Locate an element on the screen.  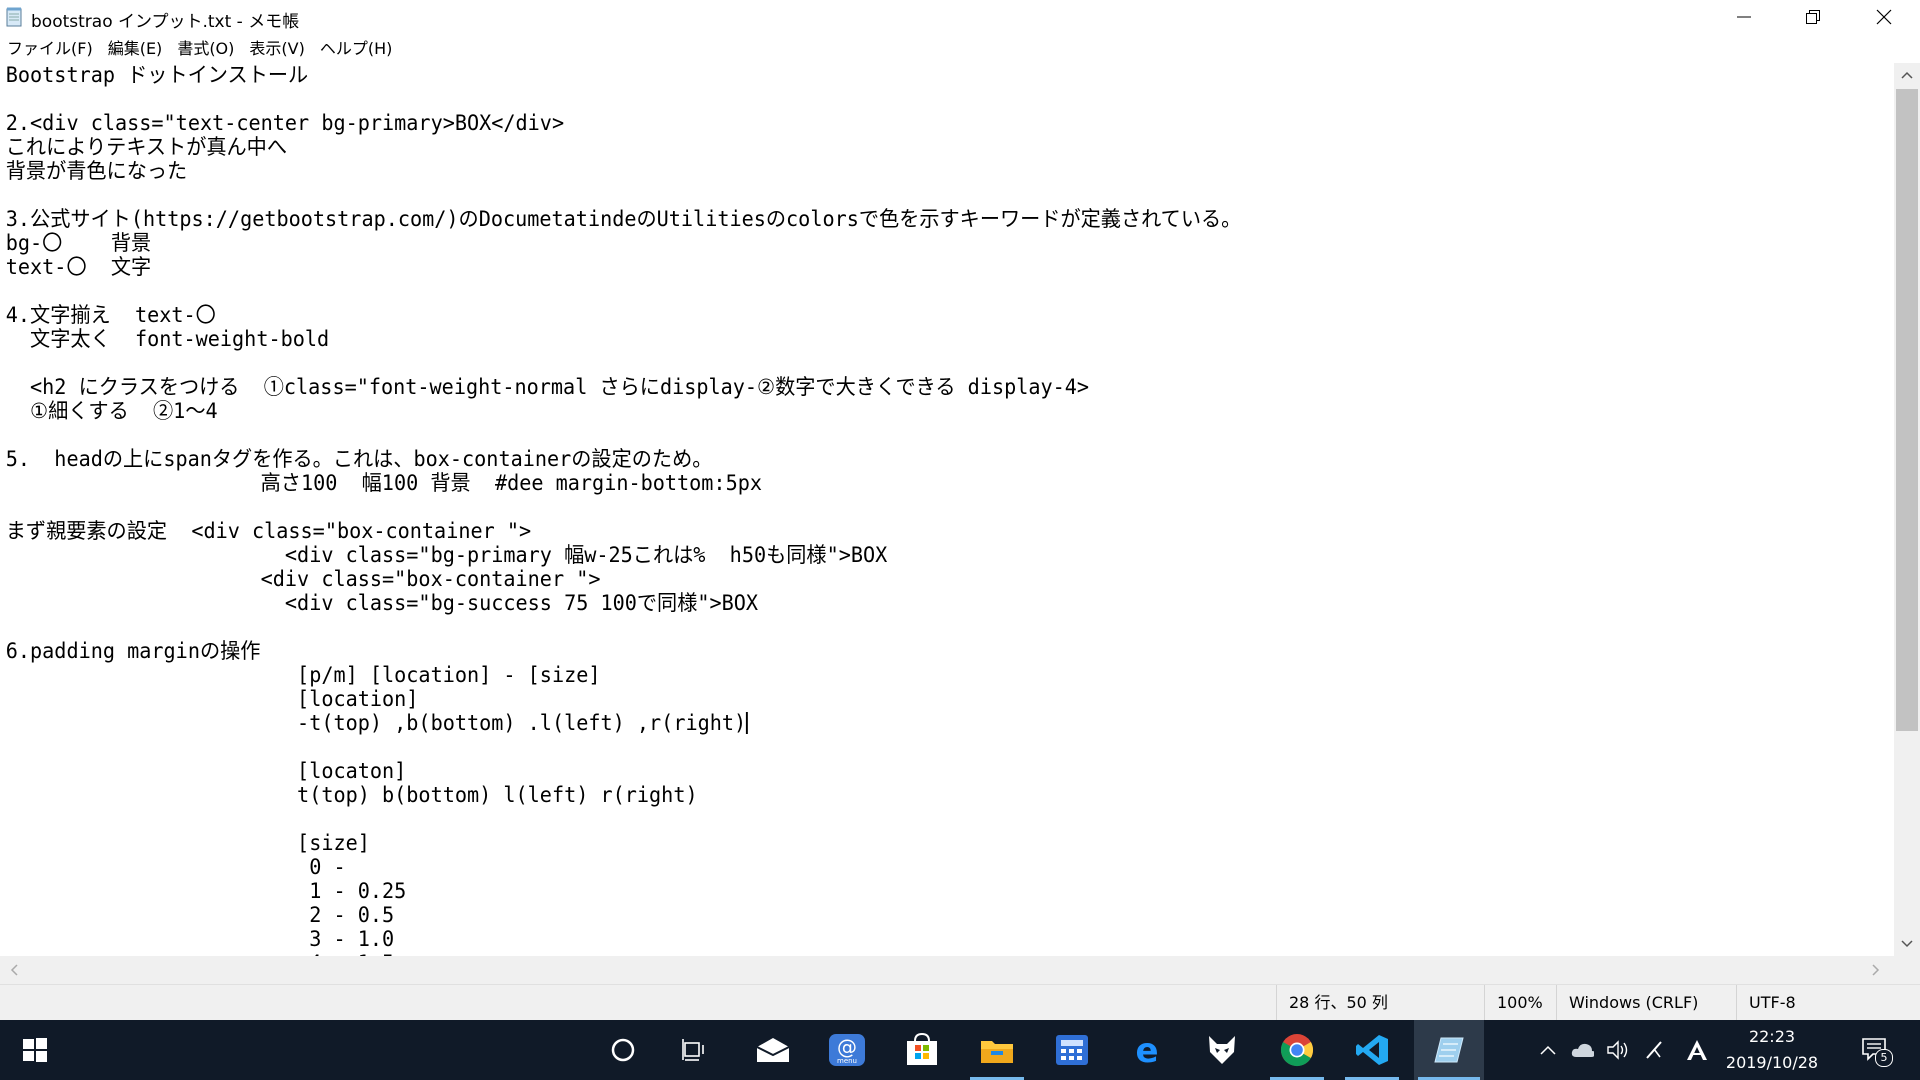
restore-icon is located at coordinates (1813, 17).